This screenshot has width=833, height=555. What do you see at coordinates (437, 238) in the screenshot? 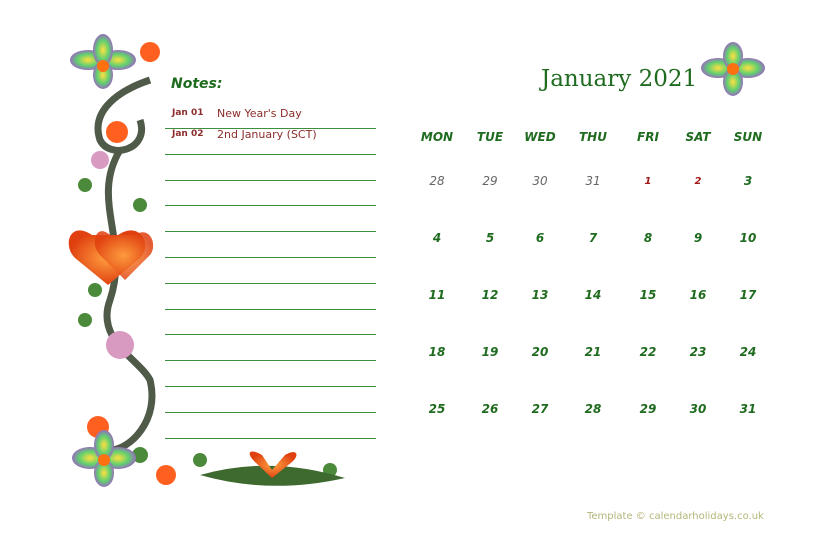
I see `day-cell: 4` at bounding box center [437, 238].